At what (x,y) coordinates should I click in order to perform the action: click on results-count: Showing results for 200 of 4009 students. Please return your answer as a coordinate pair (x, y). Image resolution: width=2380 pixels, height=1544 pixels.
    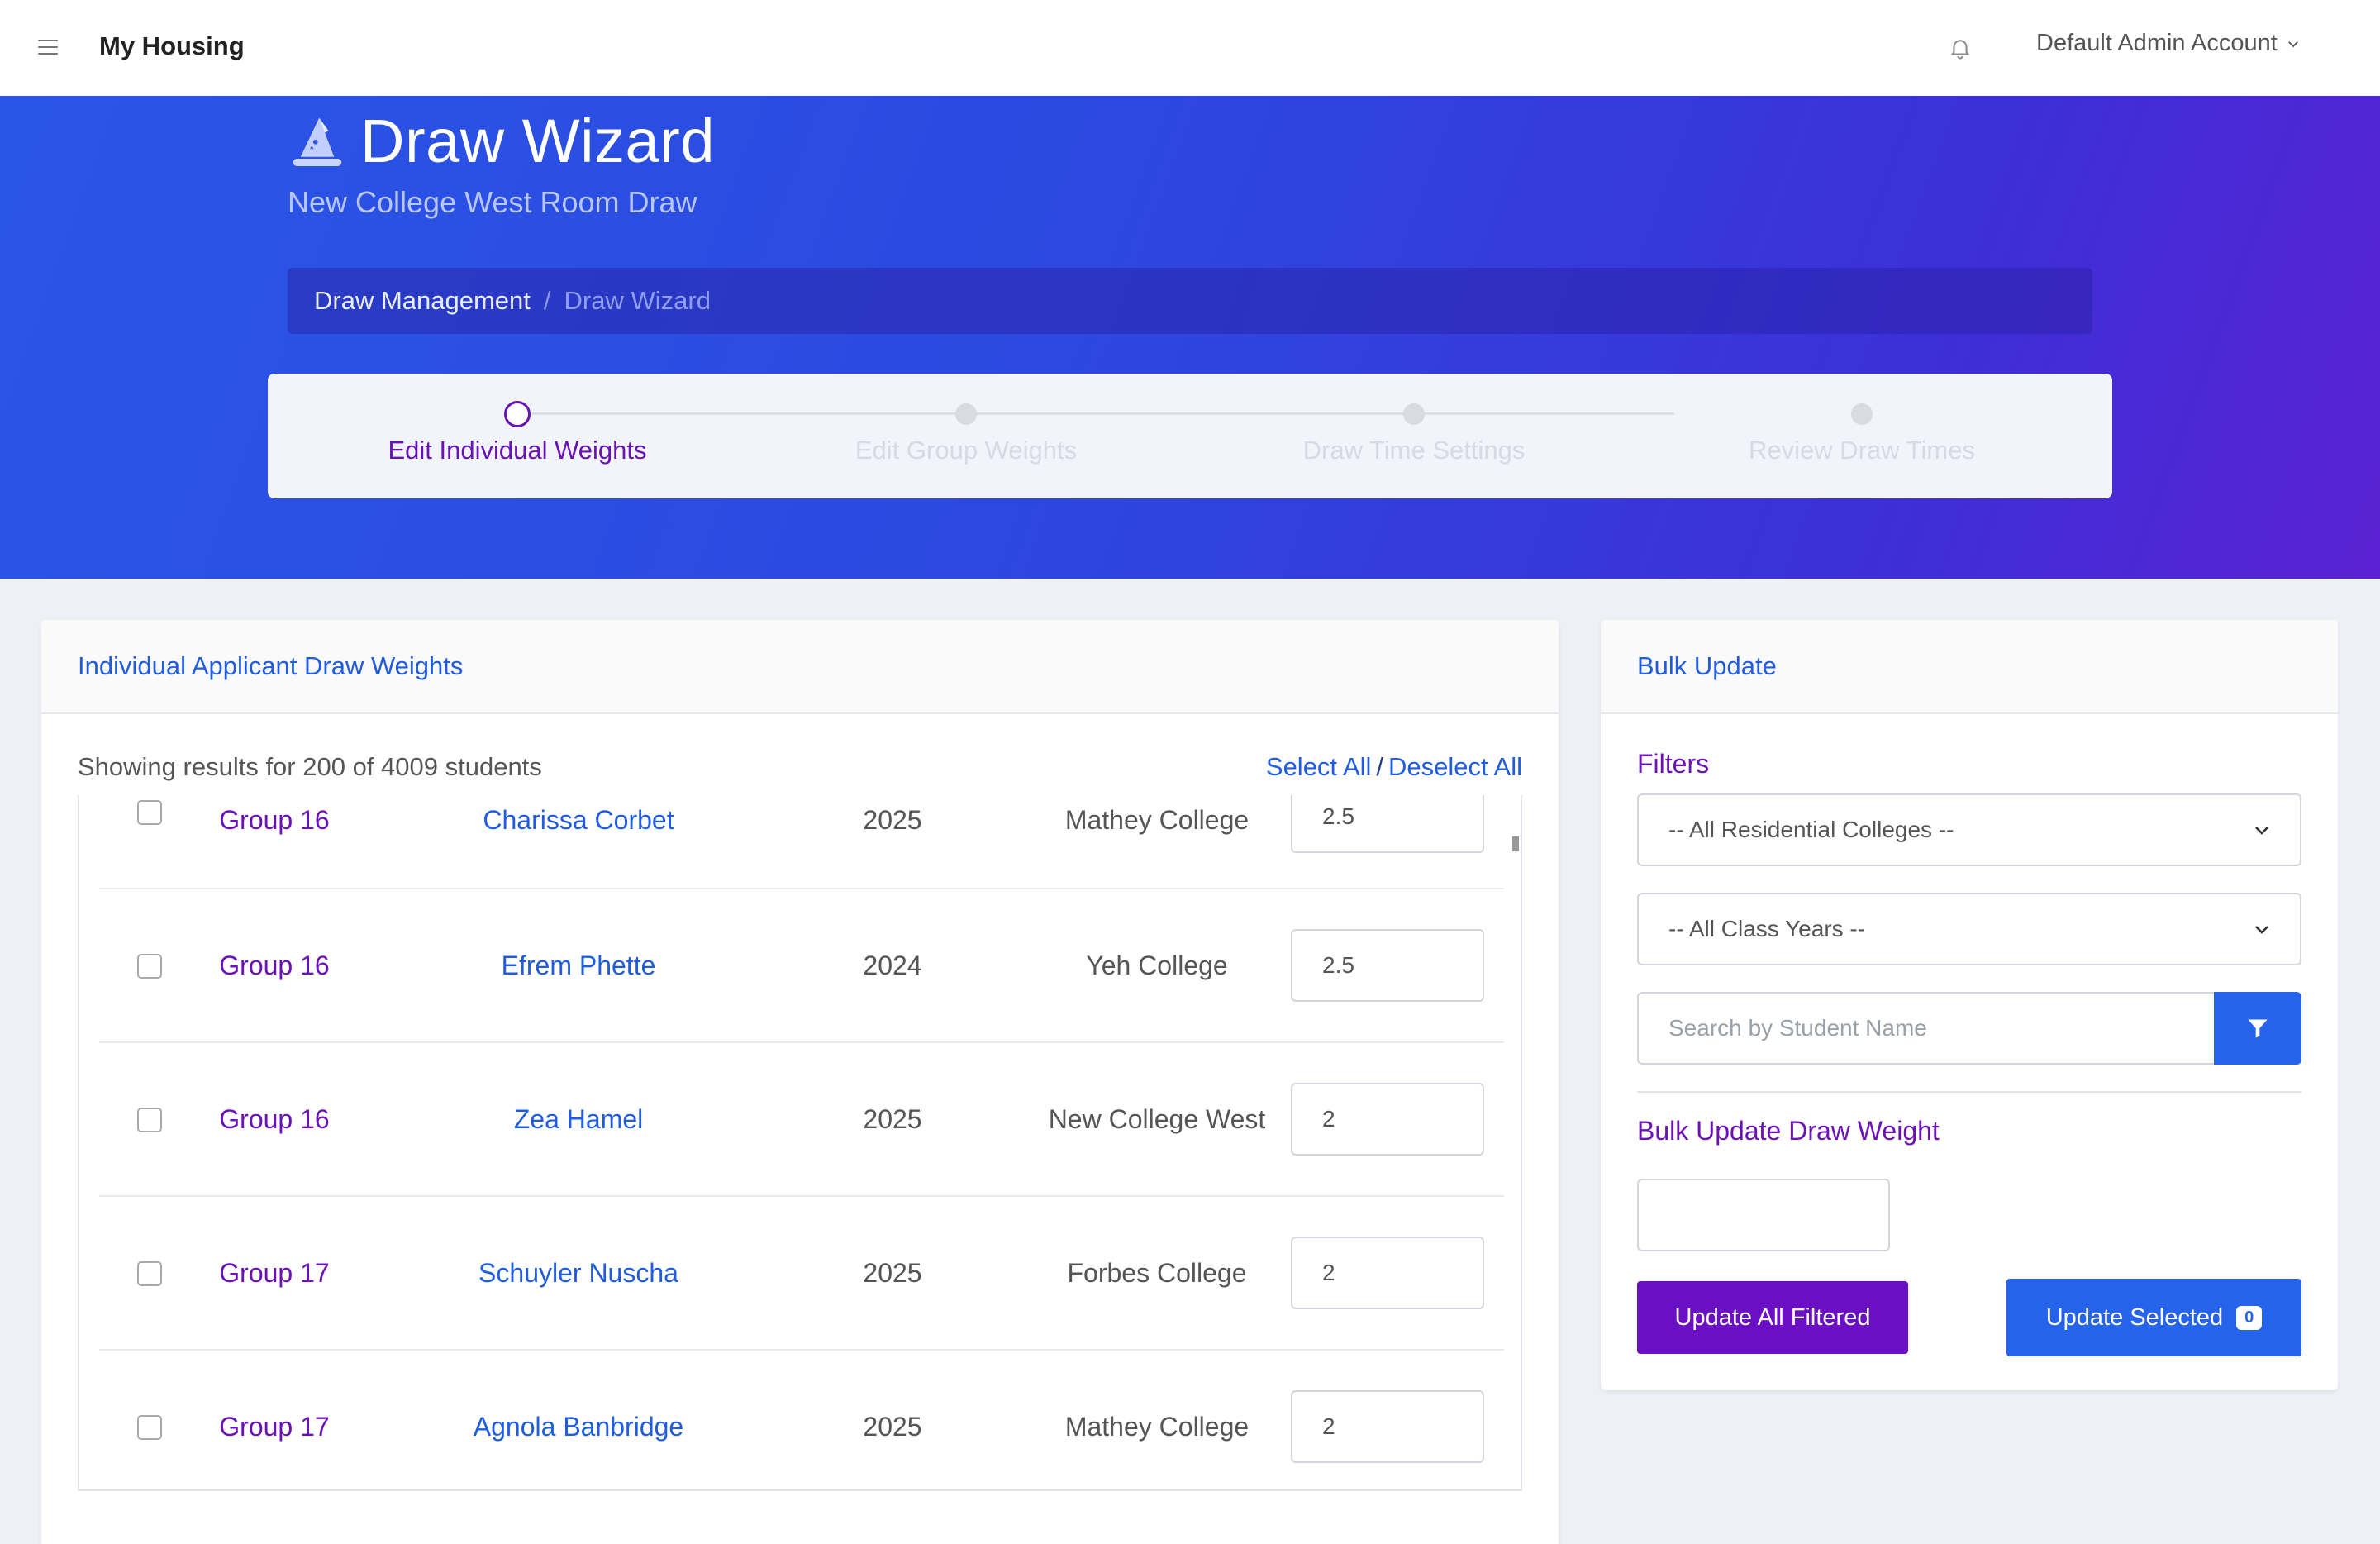
    Looking at the image, I should click on (310, 767).